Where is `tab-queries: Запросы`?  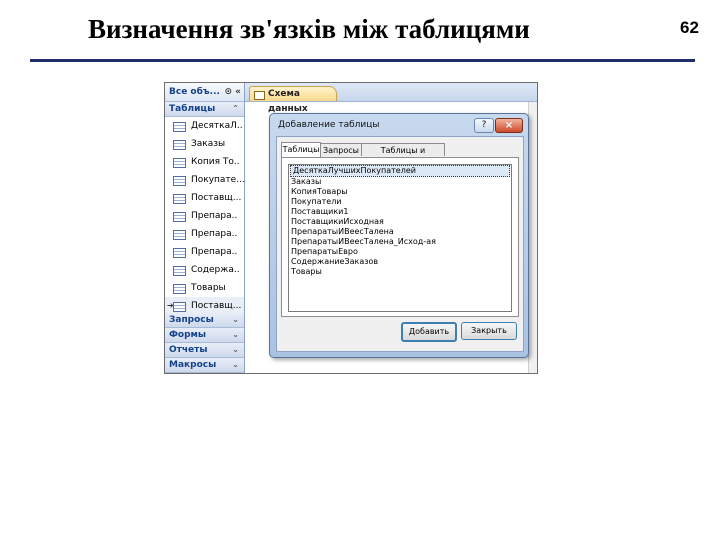
tab-queries: Запросы is located at coordinates (341, 149).